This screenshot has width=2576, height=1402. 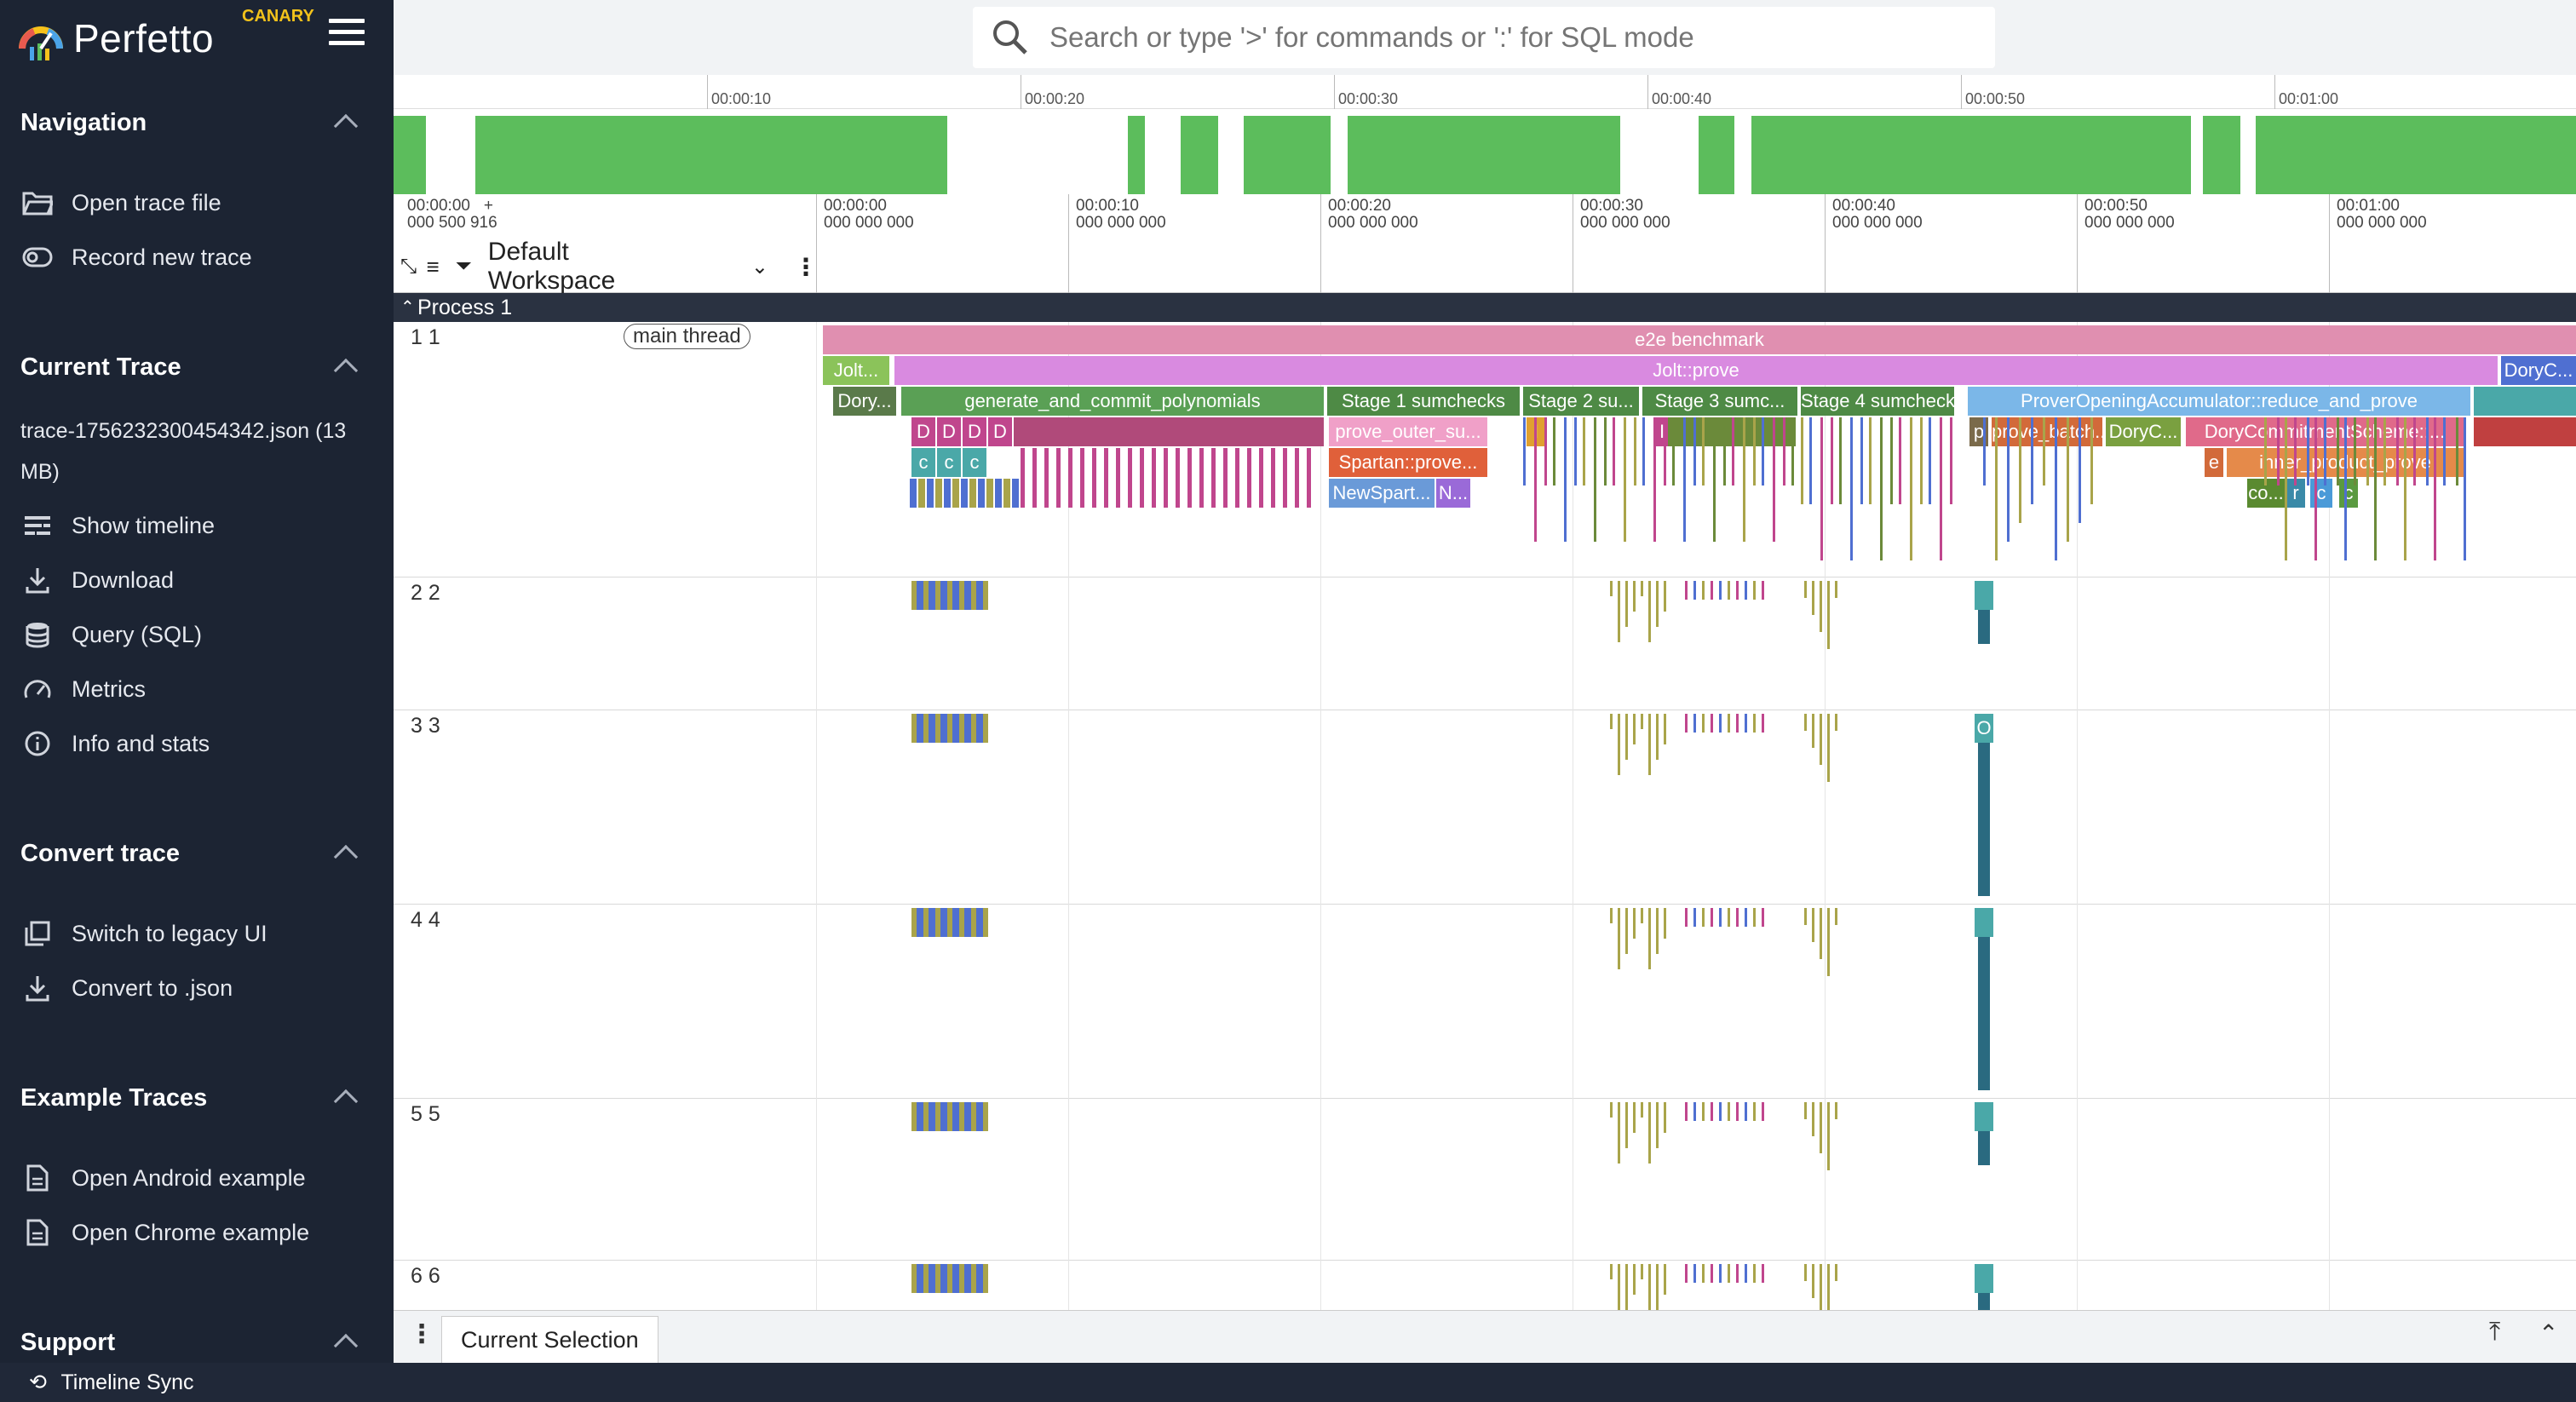 I want to click on section-title-navigation: Navigation, so click(x=84, y=123).